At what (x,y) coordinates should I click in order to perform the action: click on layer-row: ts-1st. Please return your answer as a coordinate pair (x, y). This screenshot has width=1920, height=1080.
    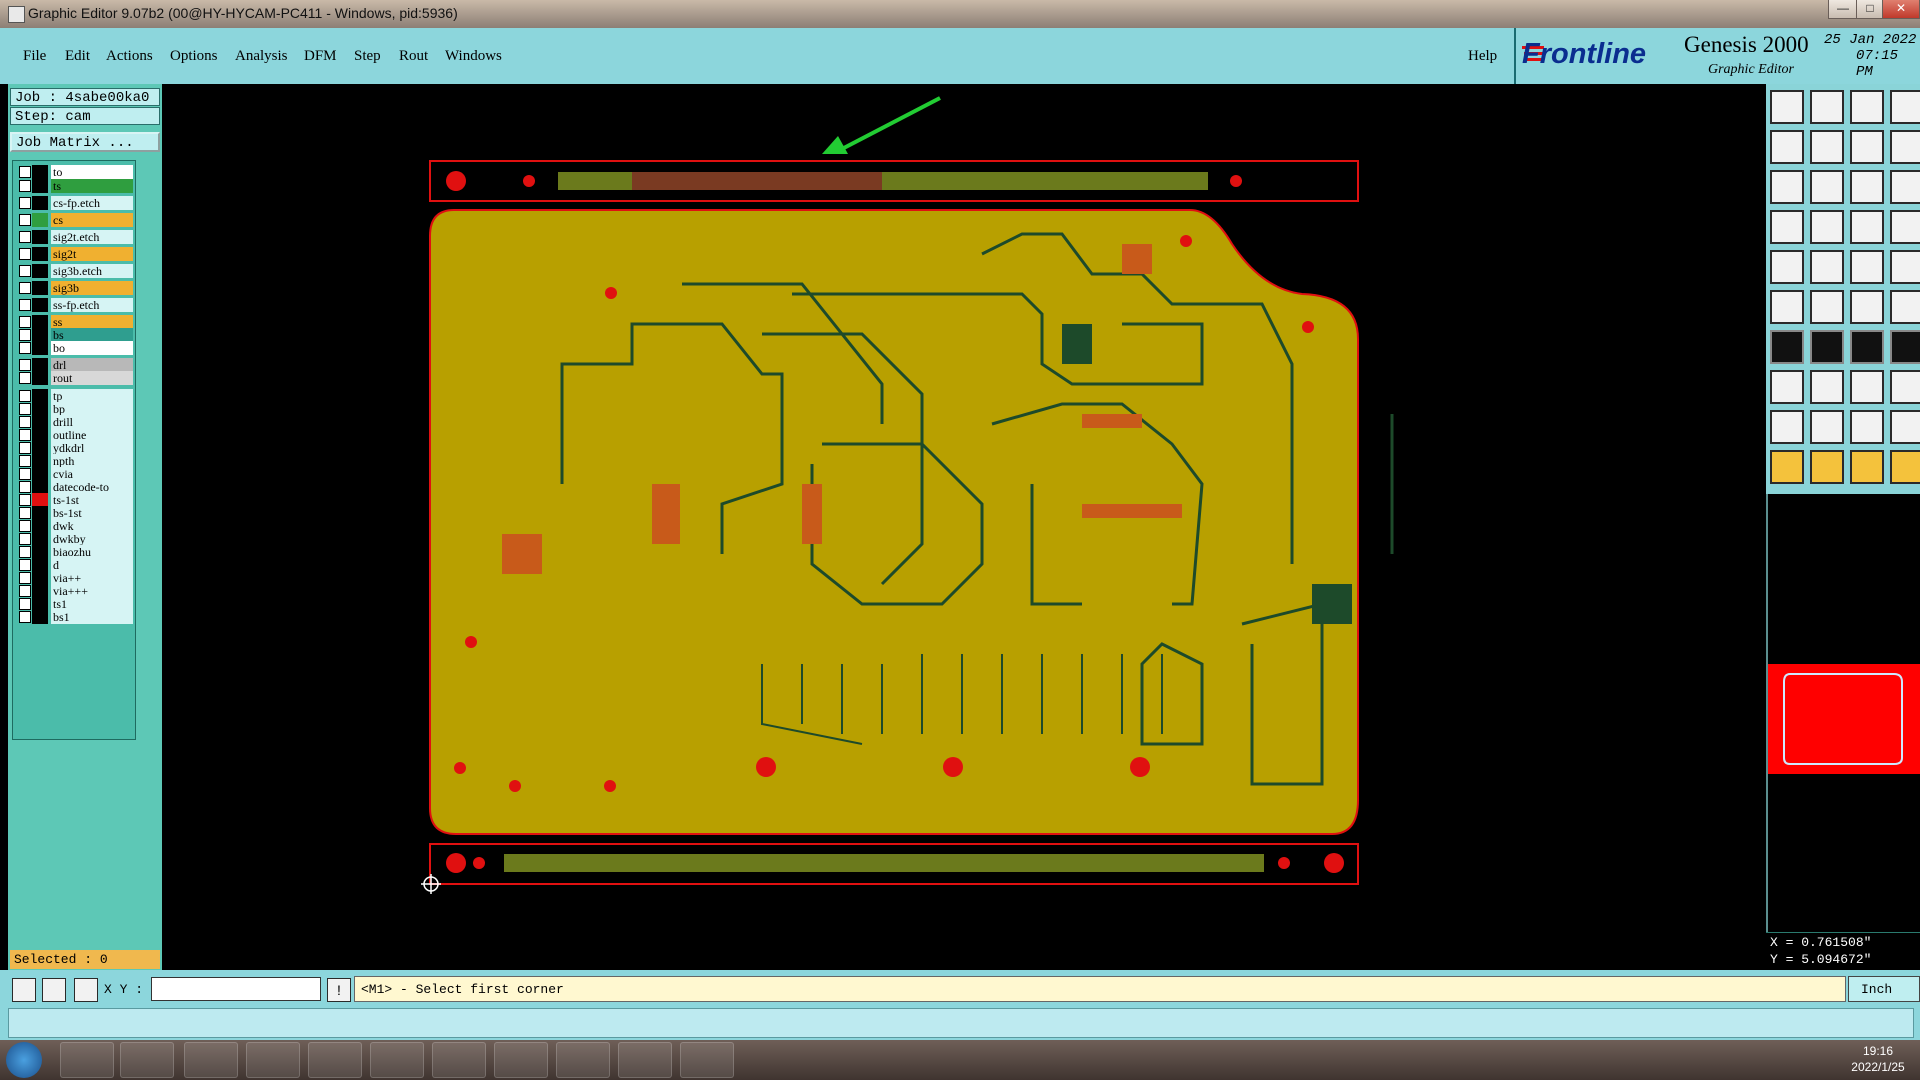
    Looking at the image, I should click on (74, 500).